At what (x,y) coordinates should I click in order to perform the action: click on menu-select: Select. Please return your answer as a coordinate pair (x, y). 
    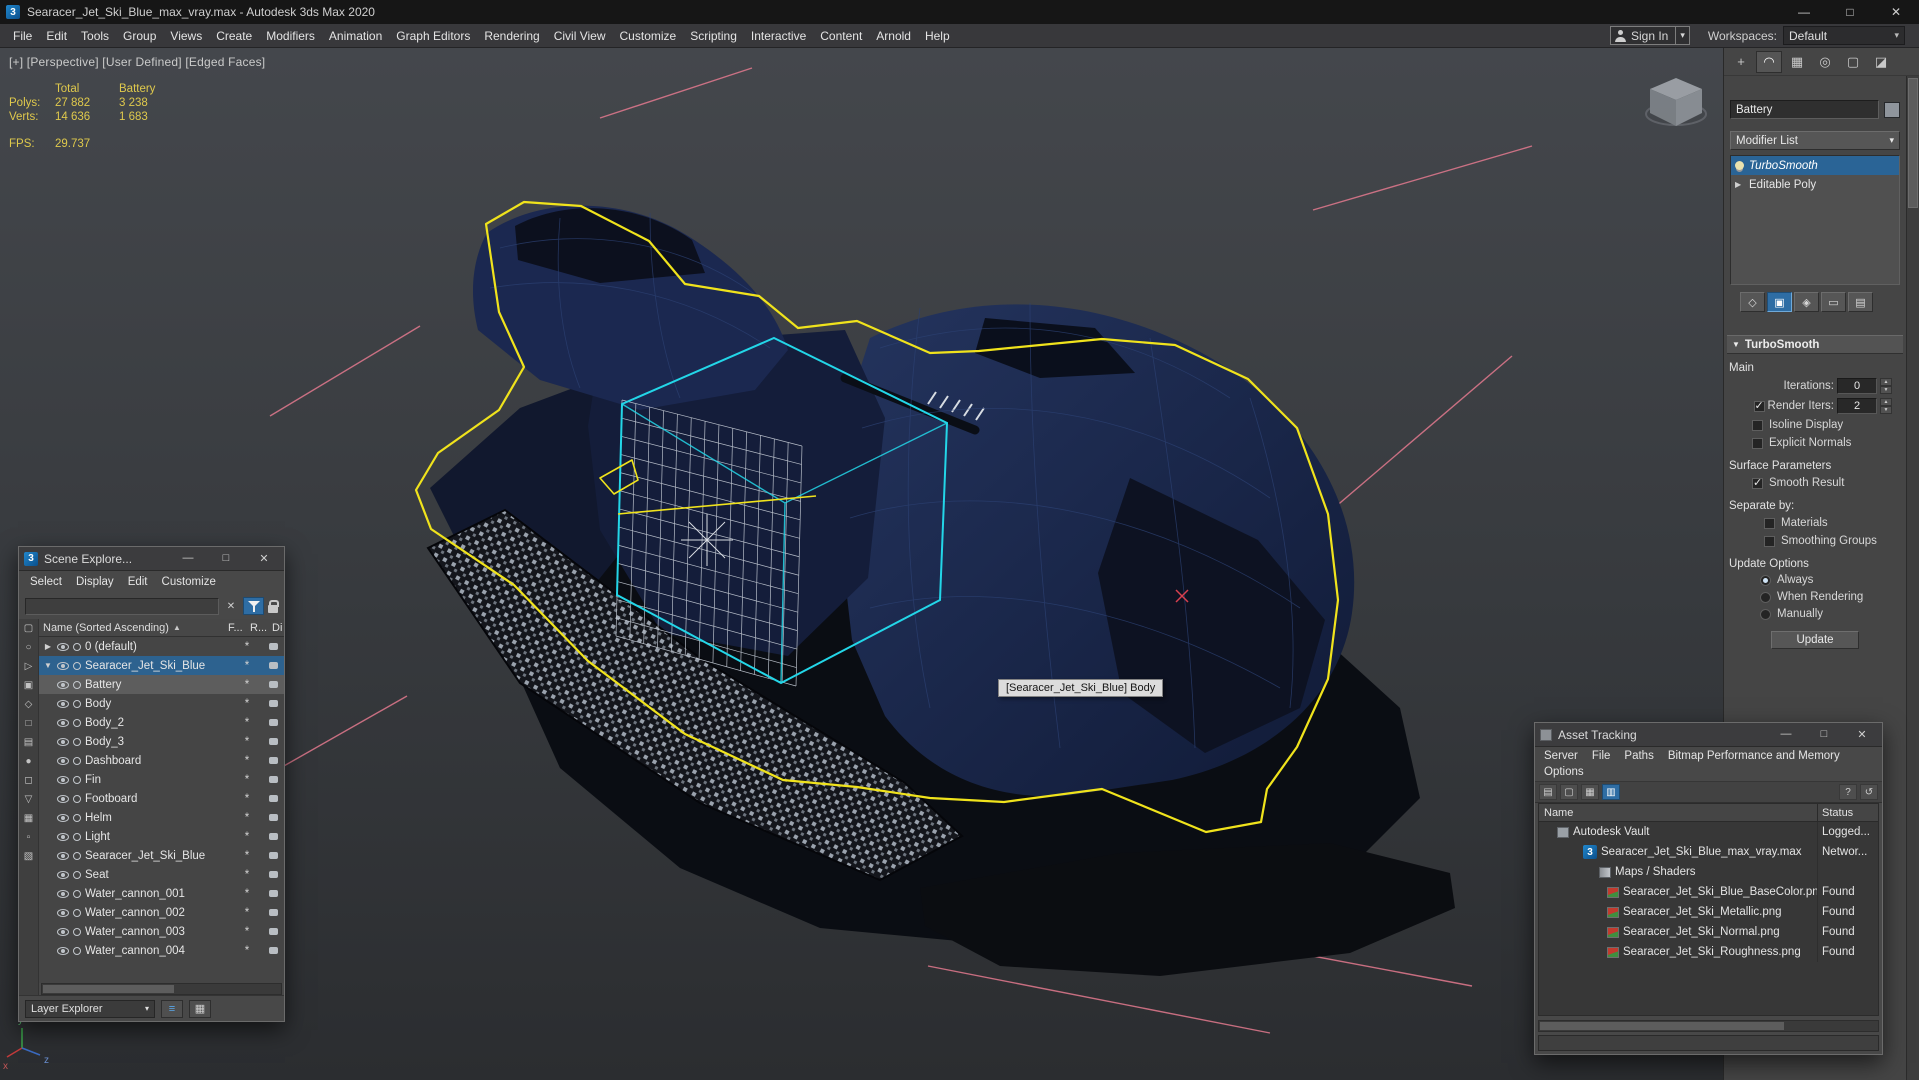
    Looking at the image, I should click on (46, 582).